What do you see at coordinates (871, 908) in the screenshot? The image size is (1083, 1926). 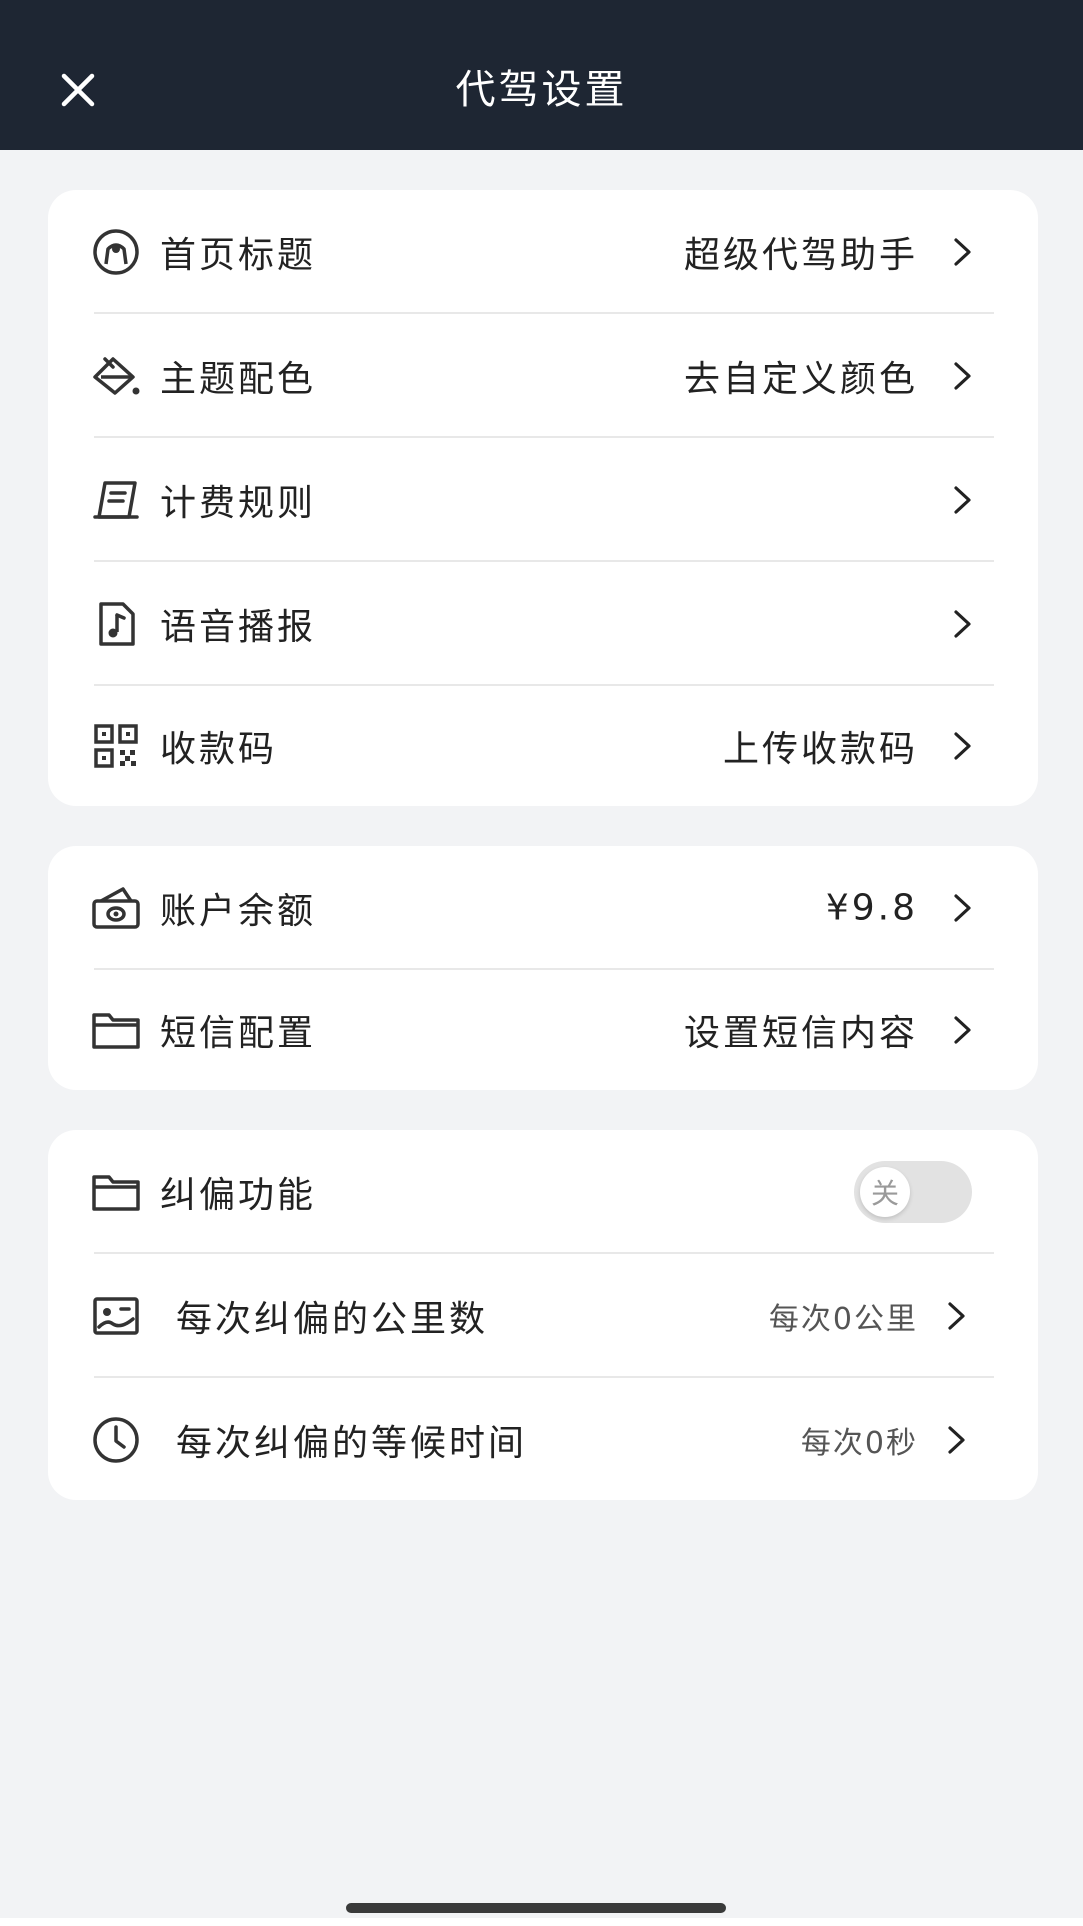 I see `setting-value: ¥9.8` at bounding box center [871, 908].